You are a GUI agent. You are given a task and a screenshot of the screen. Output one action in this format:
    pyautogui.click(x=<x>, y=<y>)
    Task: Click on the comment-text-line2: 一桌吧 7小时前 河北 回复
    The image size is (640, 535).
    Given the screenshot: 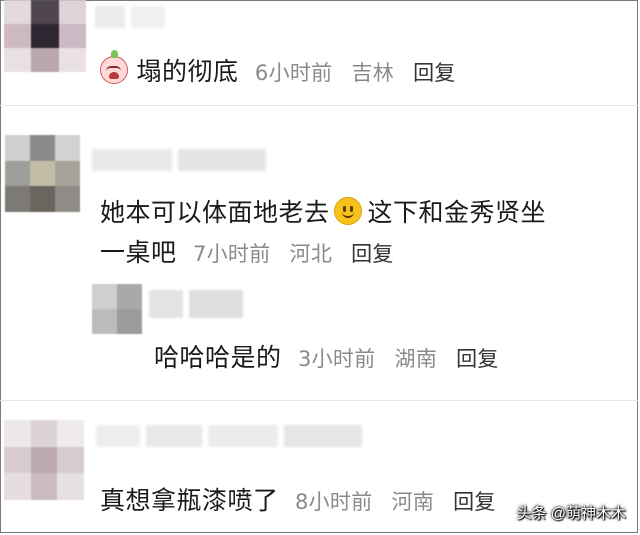 What is the action you would take?
    pyautogui.click(x=247, y=251)
    